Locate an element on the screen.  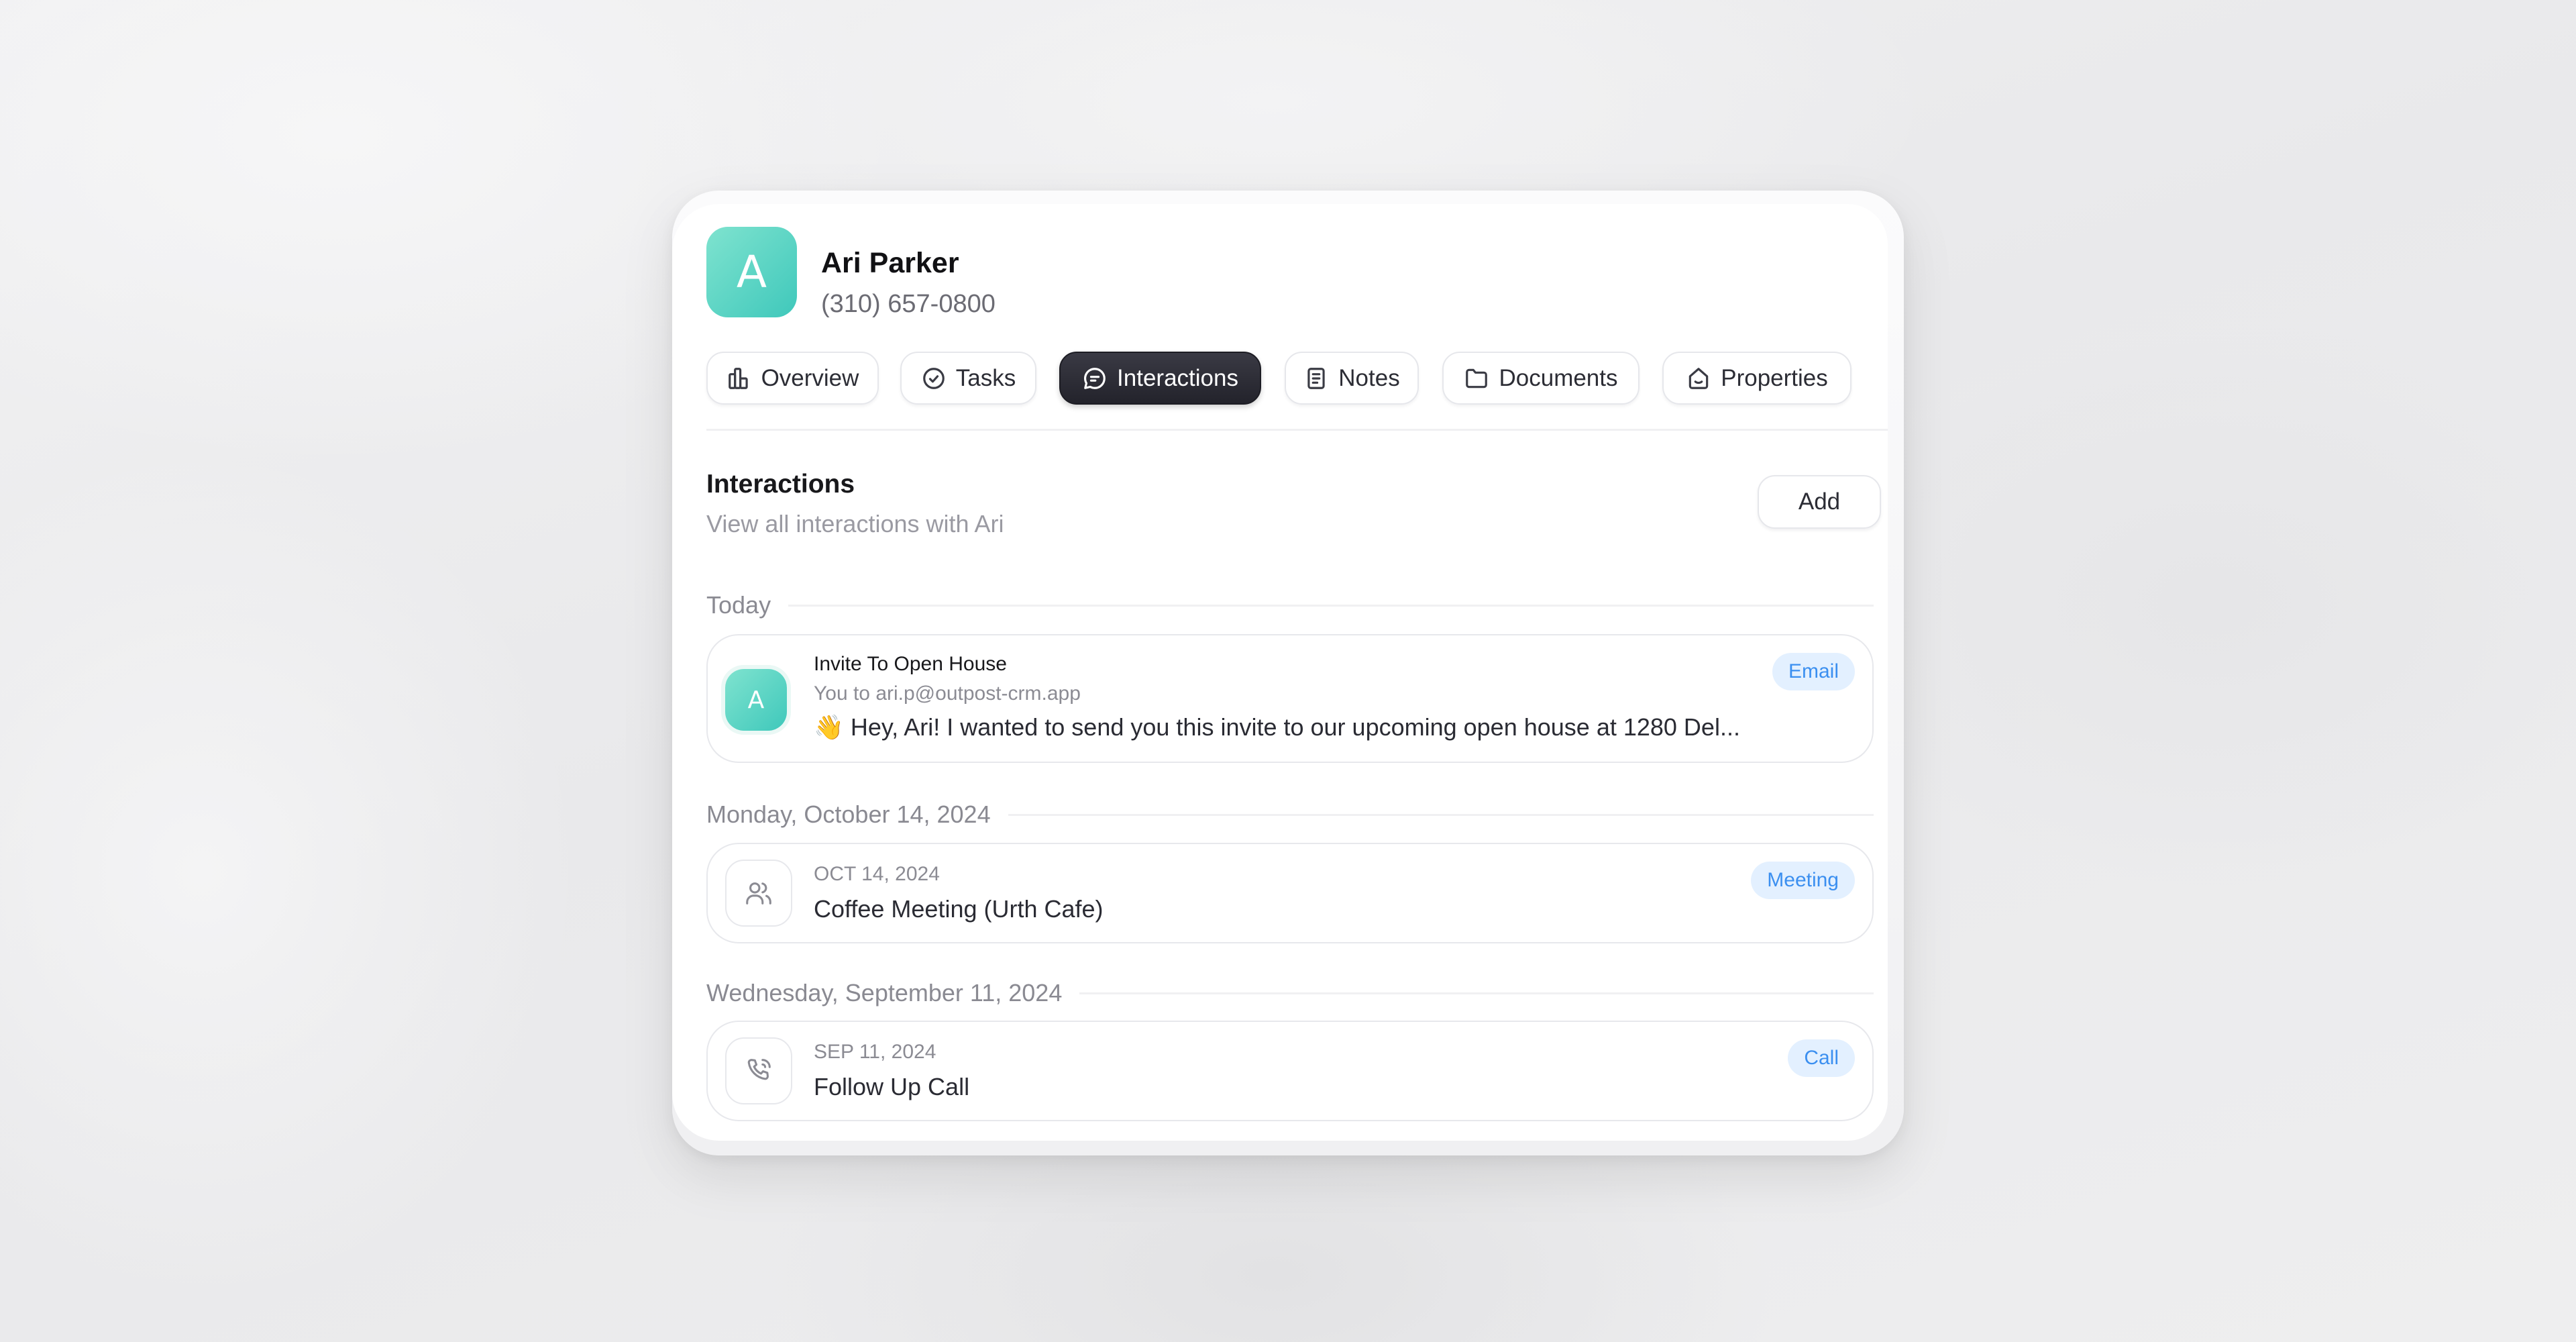
bar-chart-icon is located at coordinates (738, 378).